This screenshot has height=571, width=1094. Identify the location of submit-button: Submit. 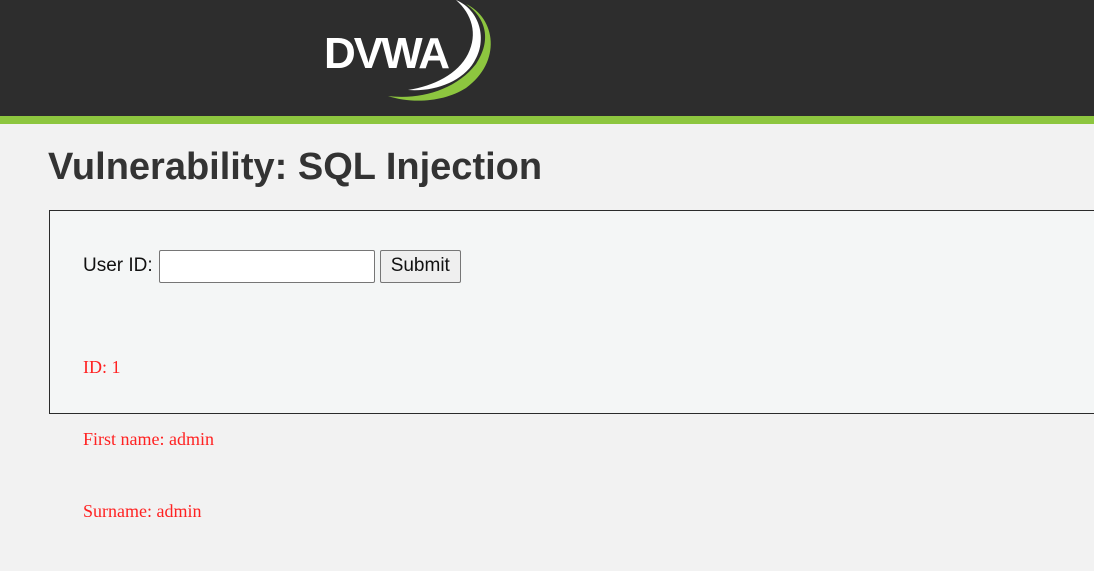
(420, 266).